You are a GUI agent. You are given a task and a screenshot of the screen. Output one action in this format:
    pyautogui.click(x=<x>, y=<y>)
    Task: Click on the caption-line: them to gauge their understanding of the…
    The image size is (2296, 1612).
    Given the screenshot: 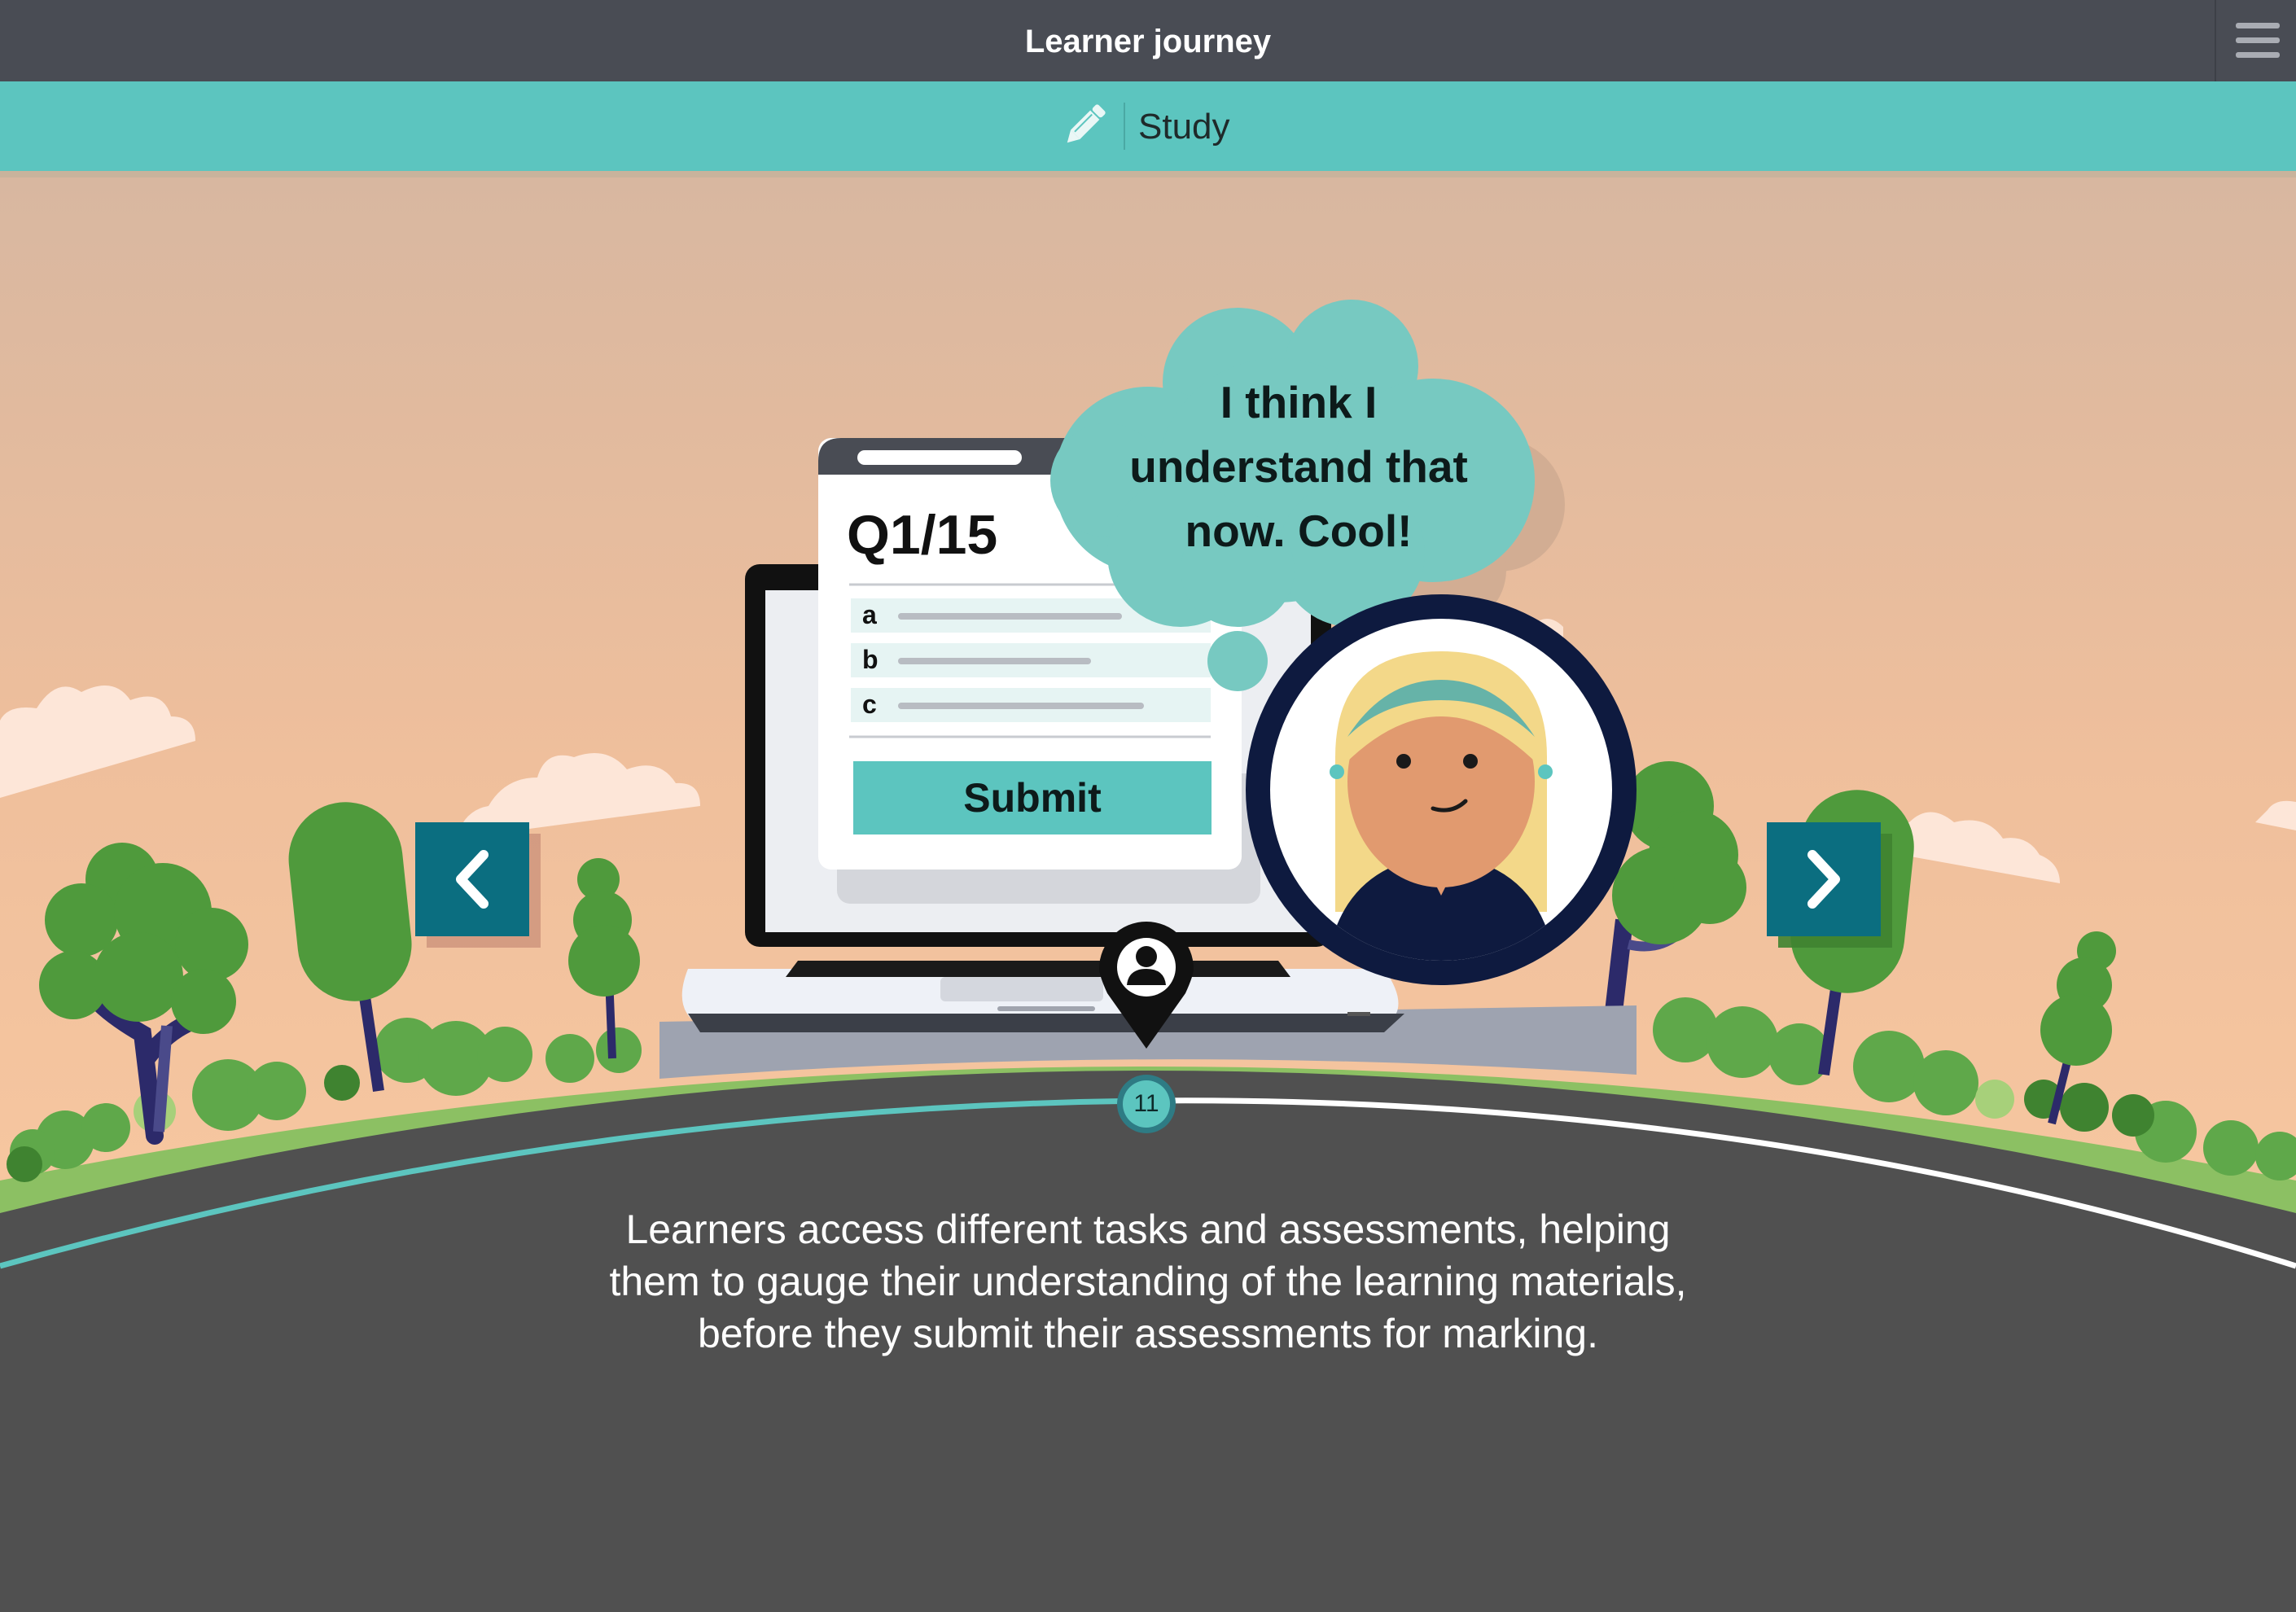 What is the action you would take?
    pyautogui.click(x=1148, y=1281)
    